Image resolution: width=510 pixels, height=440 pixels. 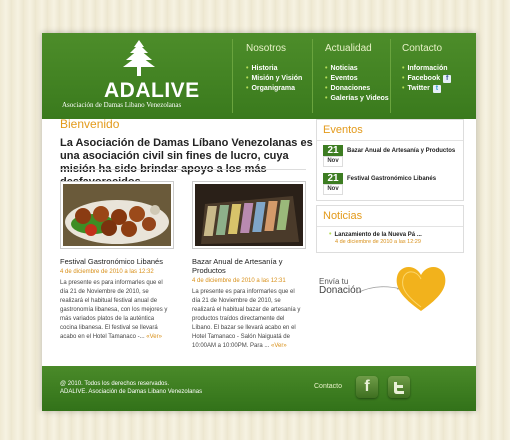 I want to click on nav-item-label: Información, so click(x=427, y=68).